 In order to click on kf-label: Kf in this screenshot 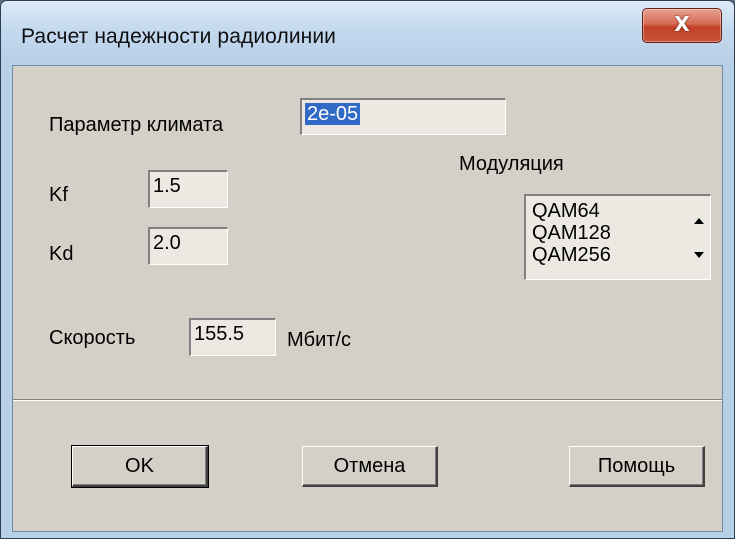, I will do `click(58, 195)`.